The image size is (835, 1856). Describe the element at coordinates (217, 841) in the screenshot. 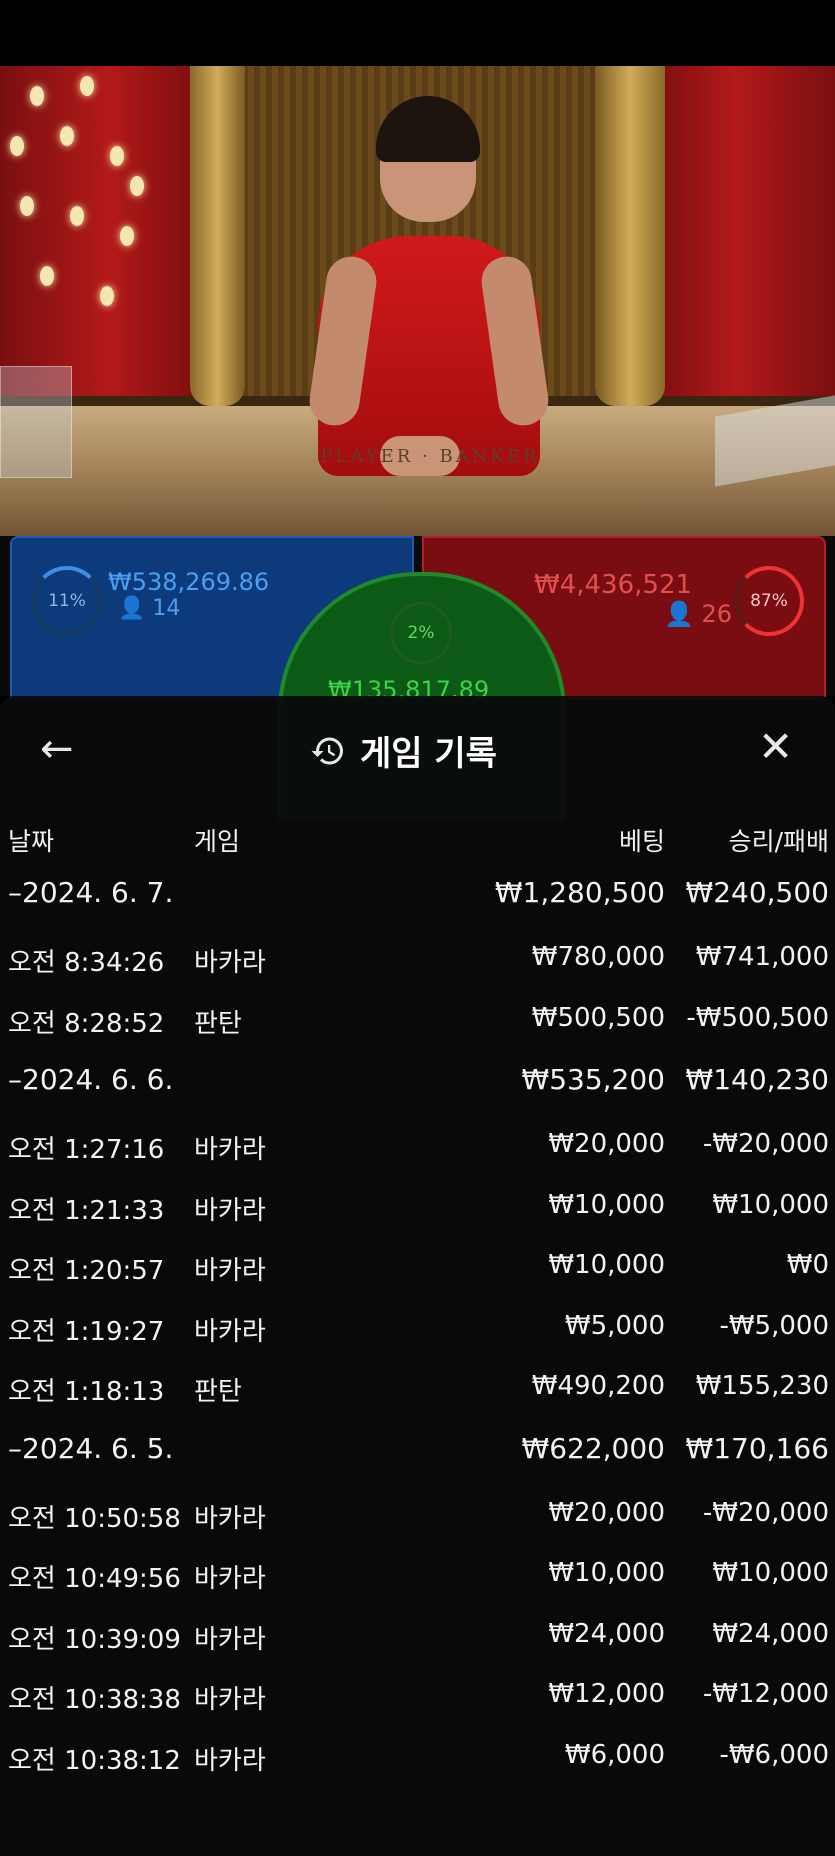

I see `column-game: 게임` at that location.